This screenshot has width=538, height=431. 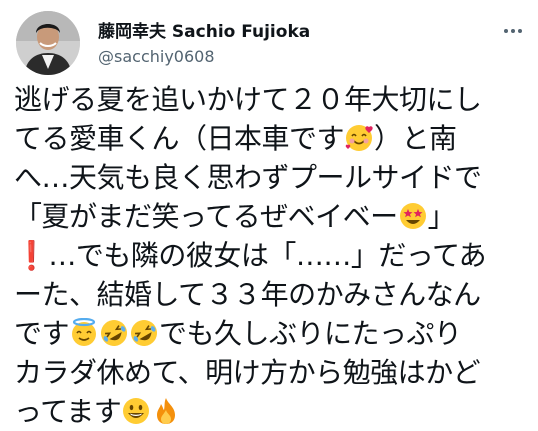 I want to click on tweet-text-segment: ）と南, so click(x=415, y=138).